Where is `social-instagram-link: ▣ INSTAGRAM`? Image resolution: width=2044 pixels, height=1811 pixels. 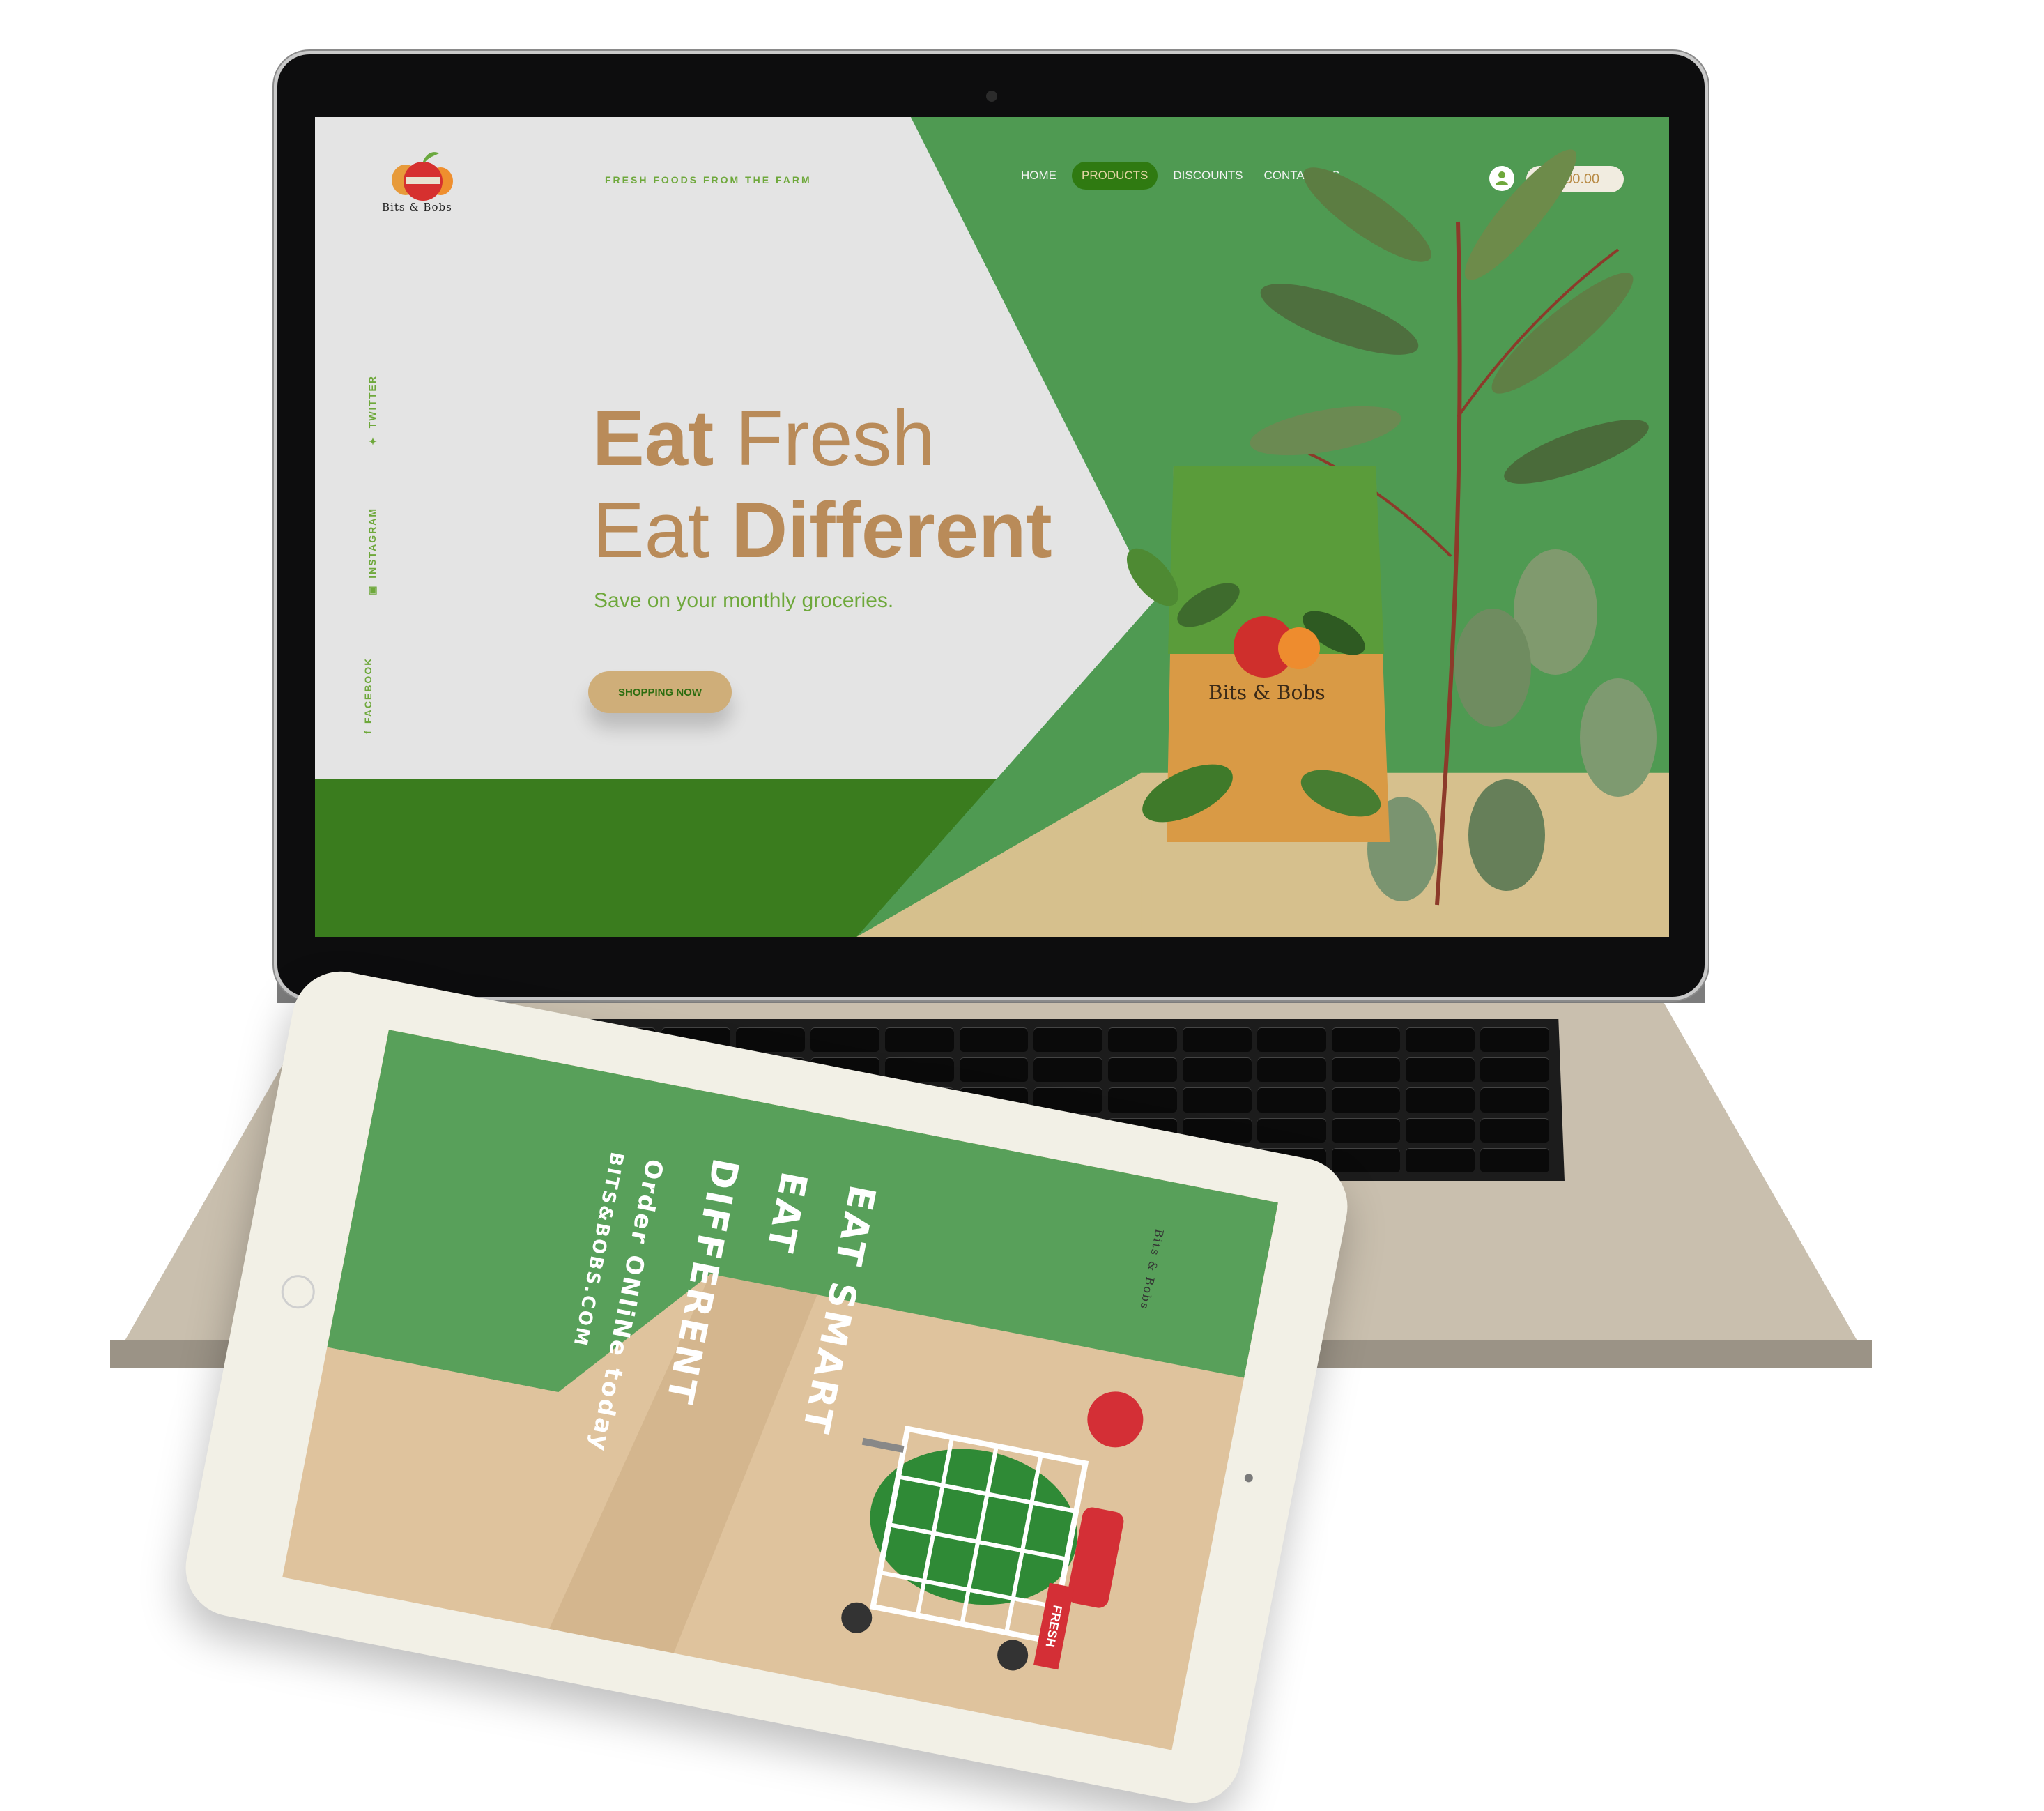
social-instagram-link: ▣ INSTAGRAM is located at coordinates (373, 552).